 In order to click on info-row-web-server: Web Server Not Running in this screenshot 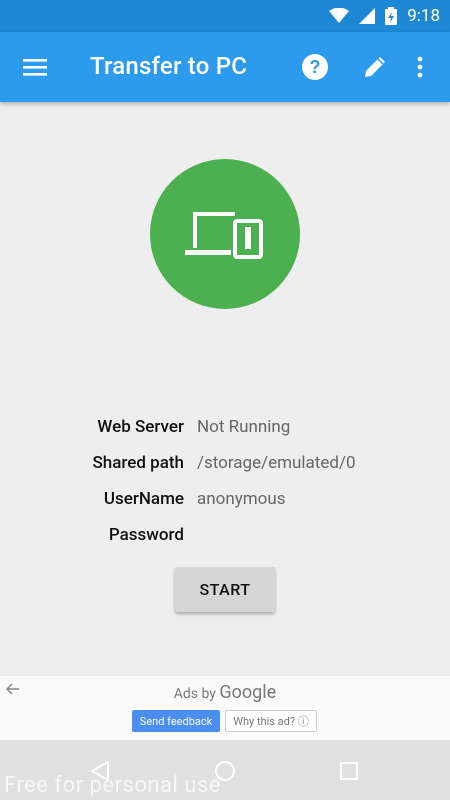, I will do `click(225, 432)`.